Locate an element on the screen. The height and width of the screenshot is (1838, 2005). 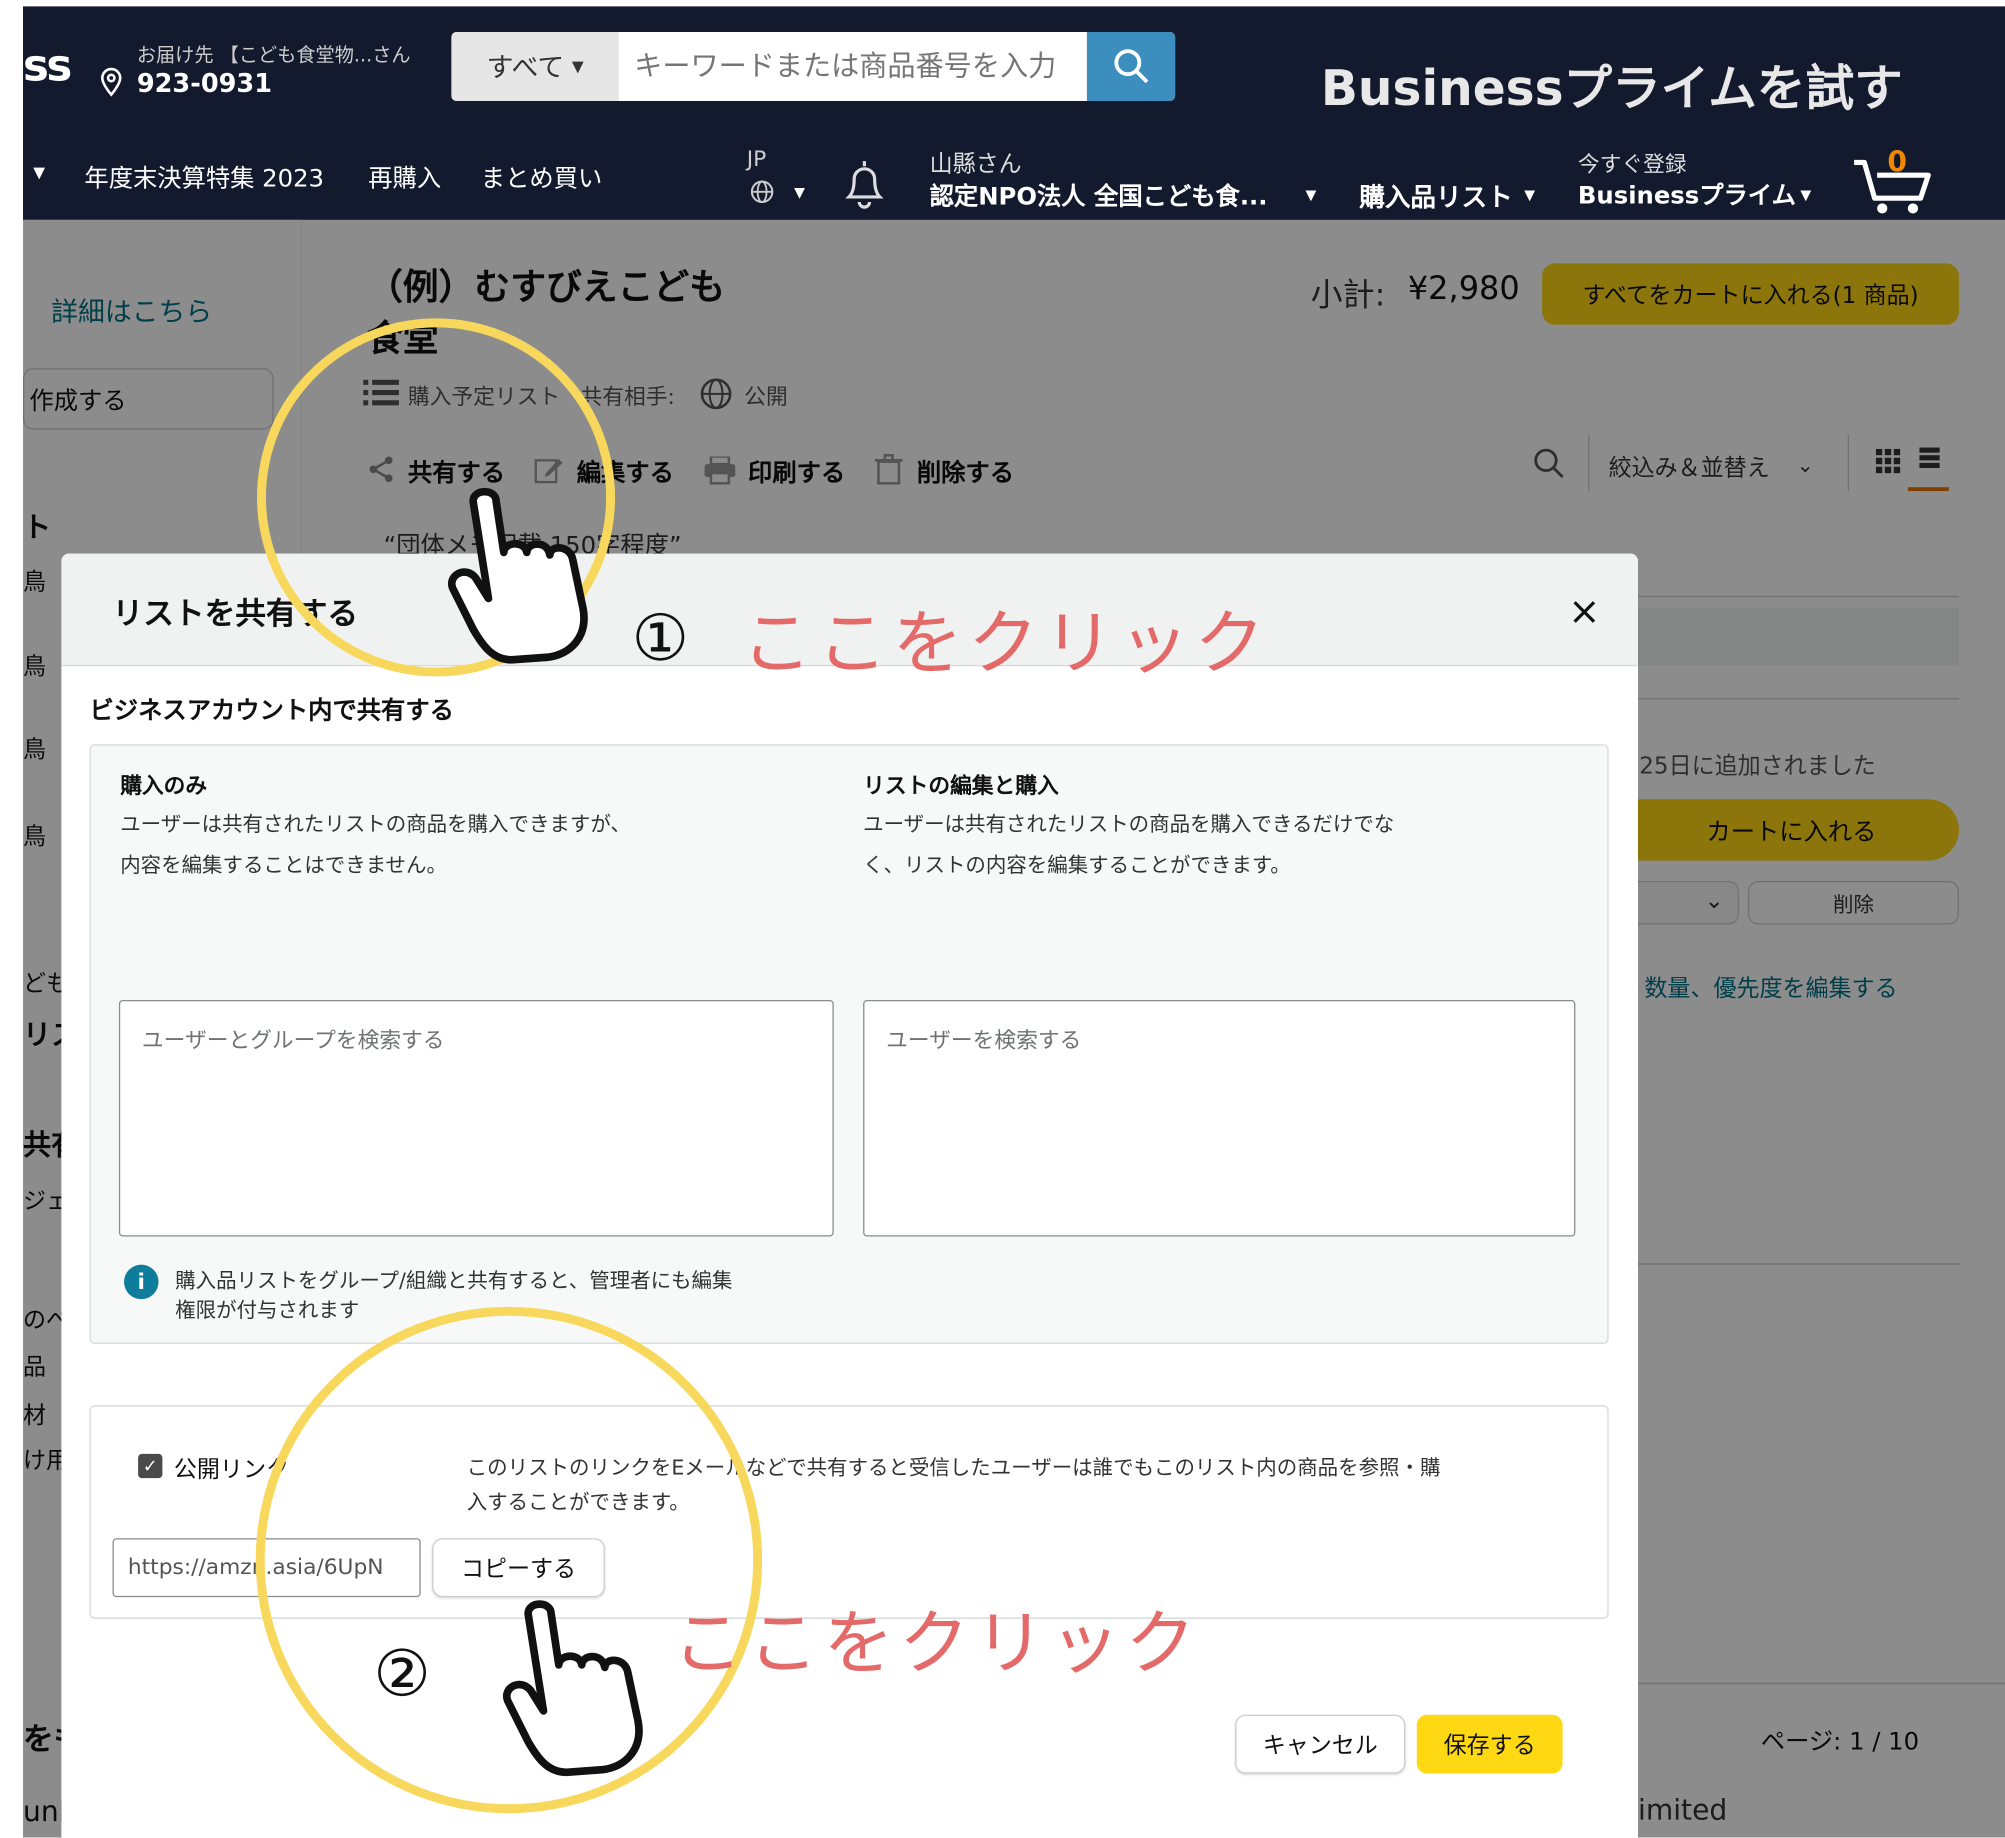
edit-and-buy-title: リストの編集と購入 is located at coordinates (961, 786).